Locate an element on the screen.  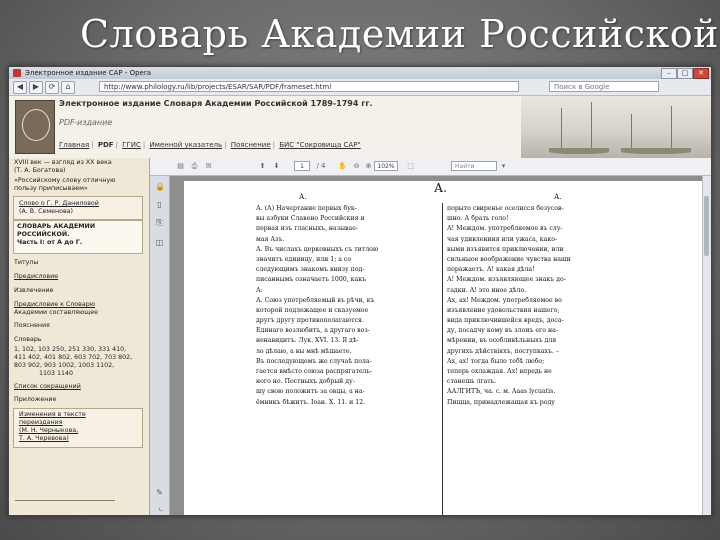
text-line: первая изъ гласныхъ, называе- is located at coordinates (307, 229).